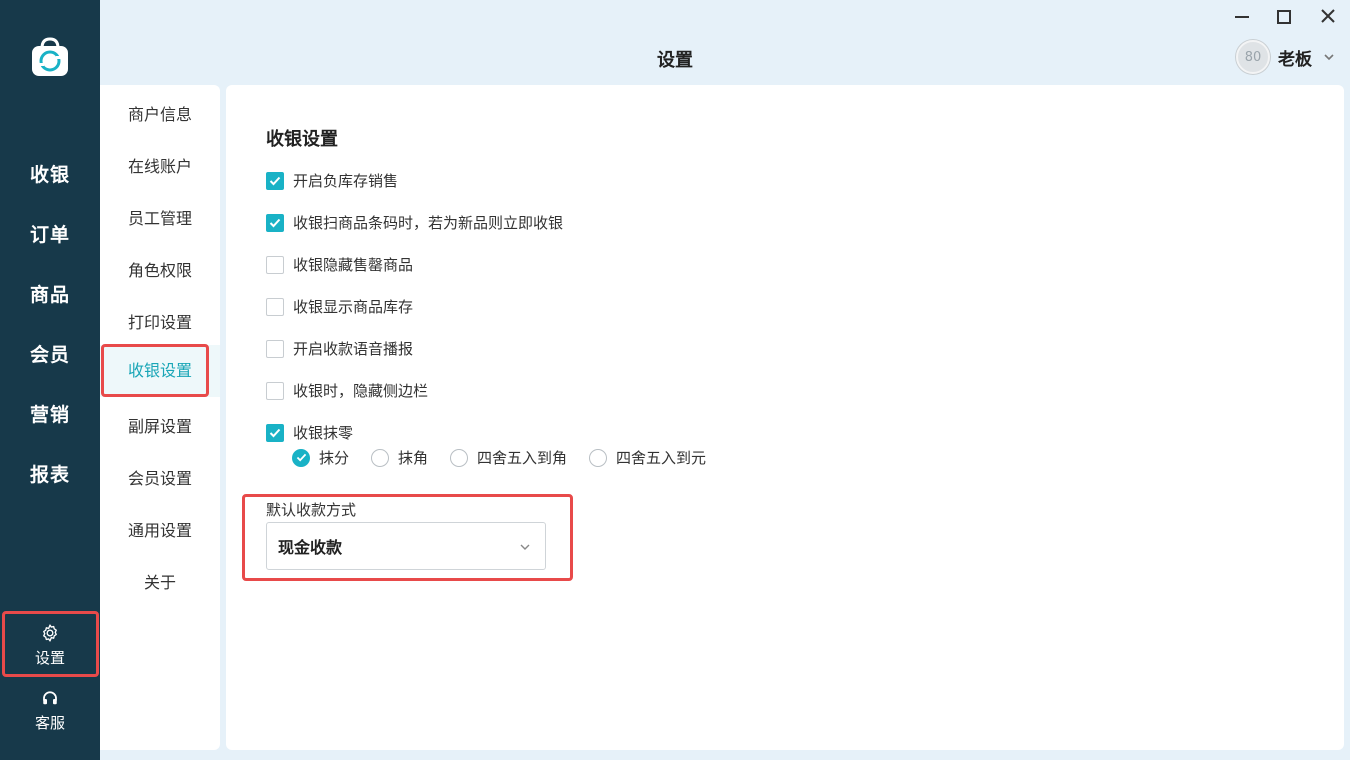 The height and width of the screenshot is (760, 1350). Describe the element at coordinates (50, 473) in the screenshot. I see `nav-reports: 报表` at that location.